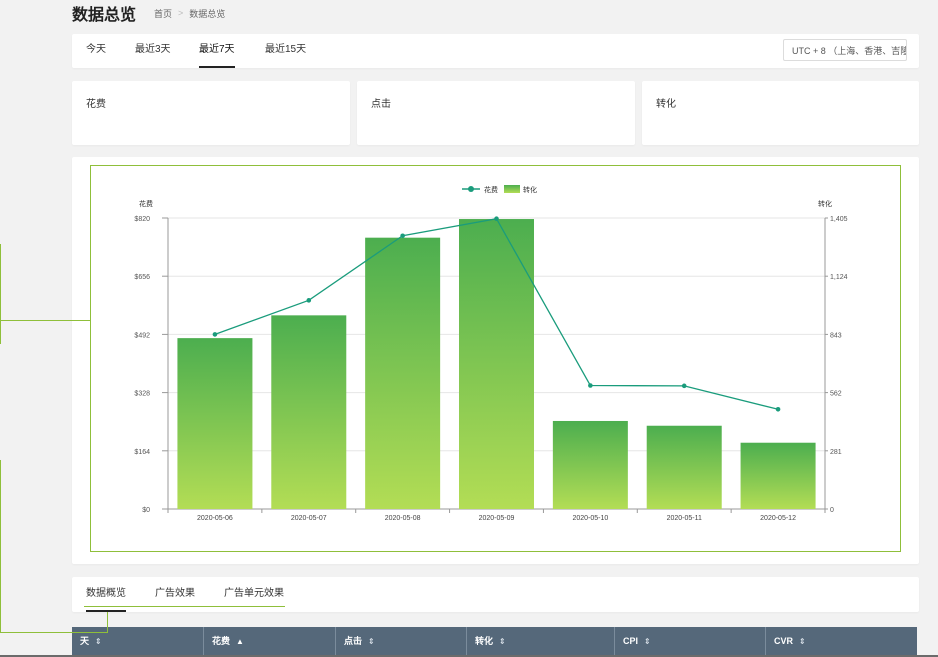 The height and width of the screenshot is (657, 938). Describe the element at coordinates (780, 113) in the screenshot. I see `metric-card-conversions: 转化` at that location.